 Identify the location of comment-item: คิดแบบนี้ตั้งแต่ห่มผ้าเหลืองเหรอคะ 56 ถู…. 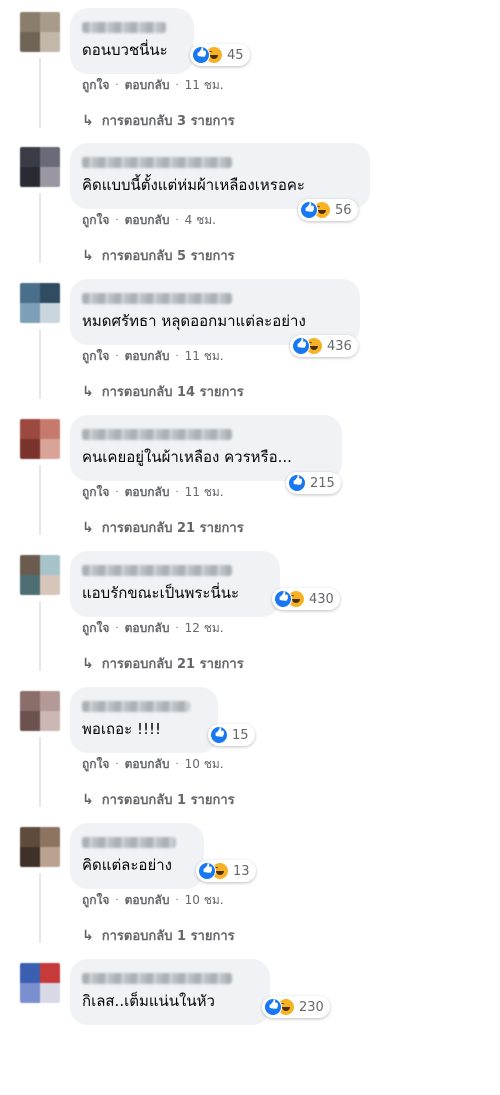
(250, 211).